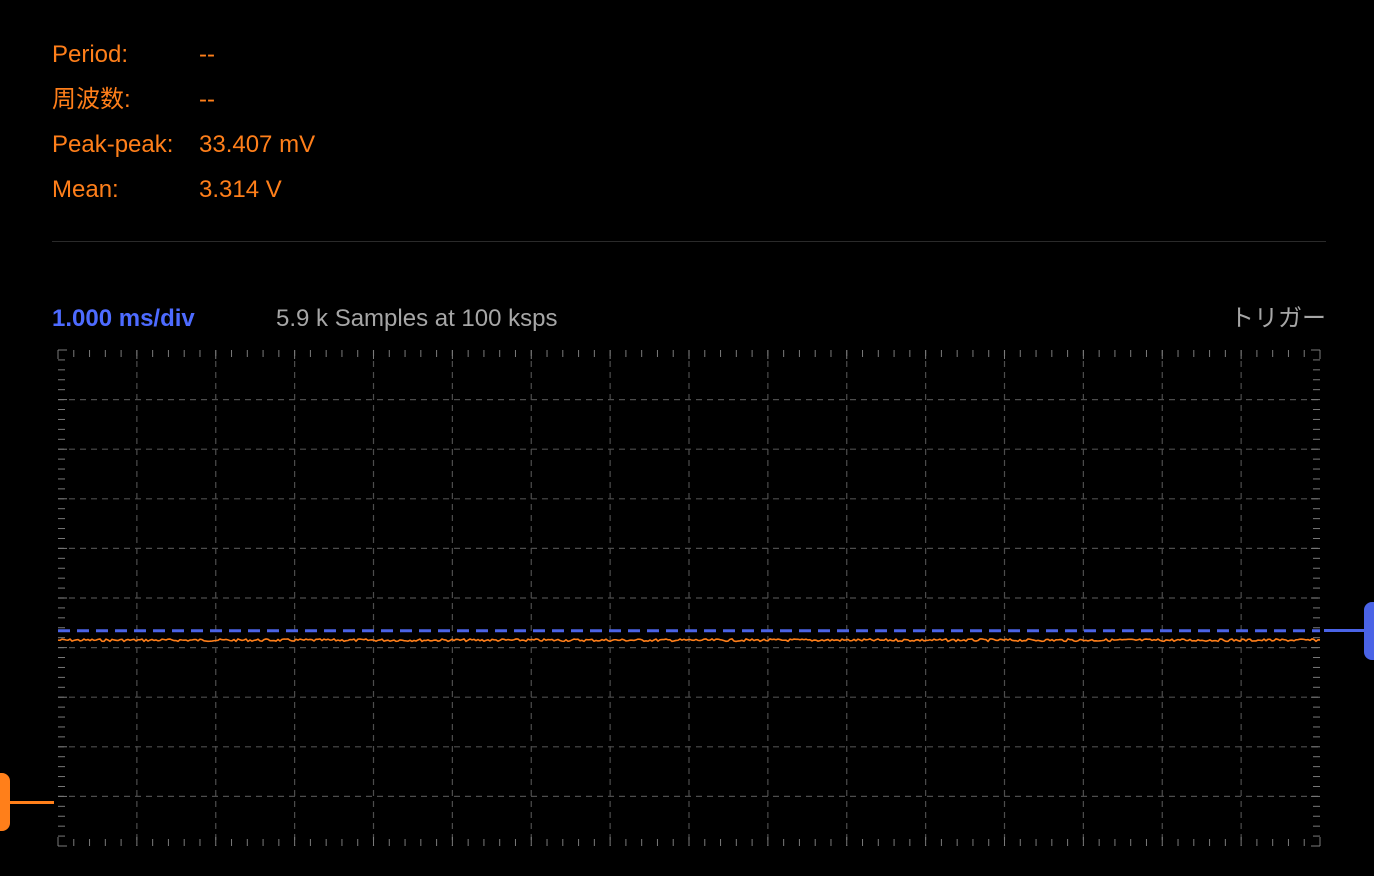 The height and width of the screenshot is (876, 1374). What do you see at coordinates (5, 802) in the screenshot?
I see `channel-ground-handle` at bounding box center [5, 802].